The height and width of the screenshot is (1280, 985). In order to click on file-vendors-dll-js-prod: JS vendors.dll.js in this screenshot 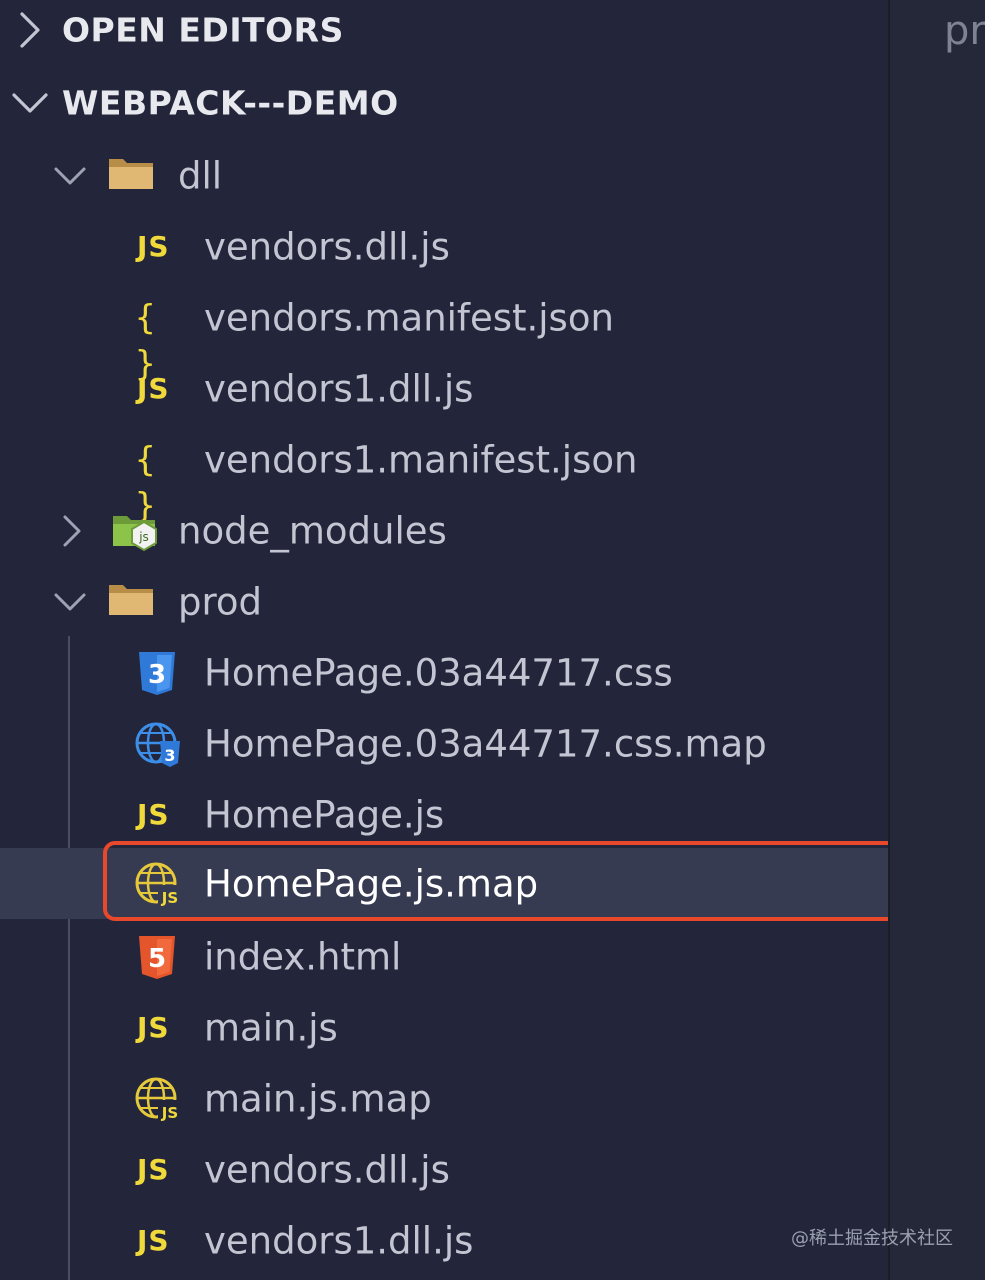, I will do `click(444, 1169)`.